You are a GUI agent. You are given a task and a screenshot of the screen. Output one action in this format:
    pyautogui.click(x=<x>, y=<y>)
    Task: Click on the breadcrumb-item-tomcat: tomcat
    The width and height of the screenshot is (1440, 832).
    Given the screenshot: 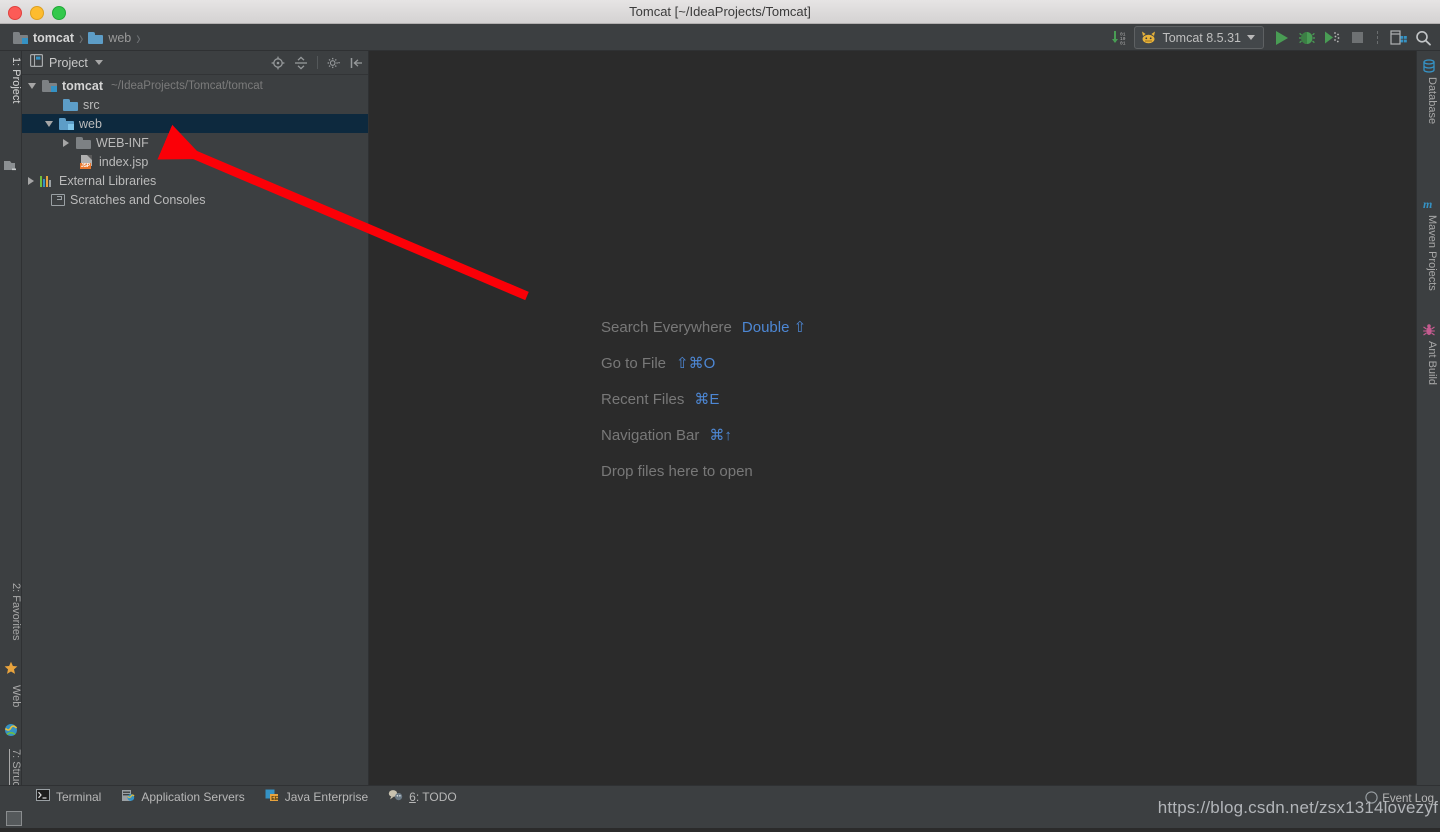 What is the action you would take?
    pyautogui.click(x=43, y=37)
    